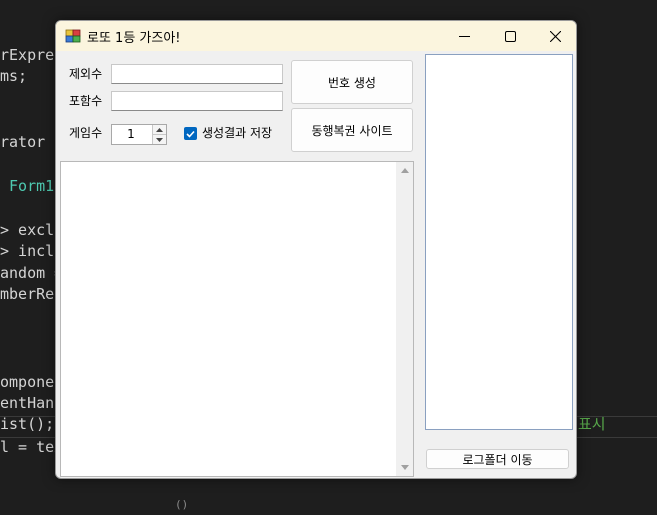  Describe the element at coordinates (32, 403) in the screenshot. I see `code-line: entHand` at that location.